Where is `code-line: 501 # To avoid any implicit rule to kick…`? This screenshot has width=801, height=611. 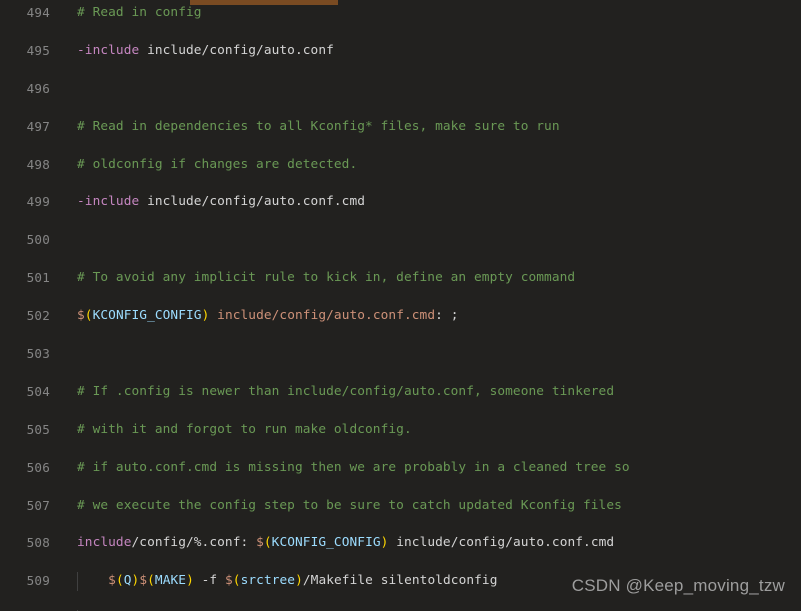 code-line: 501 # To avoid any implicit rule to kick… is located at coordinates (400, 278).